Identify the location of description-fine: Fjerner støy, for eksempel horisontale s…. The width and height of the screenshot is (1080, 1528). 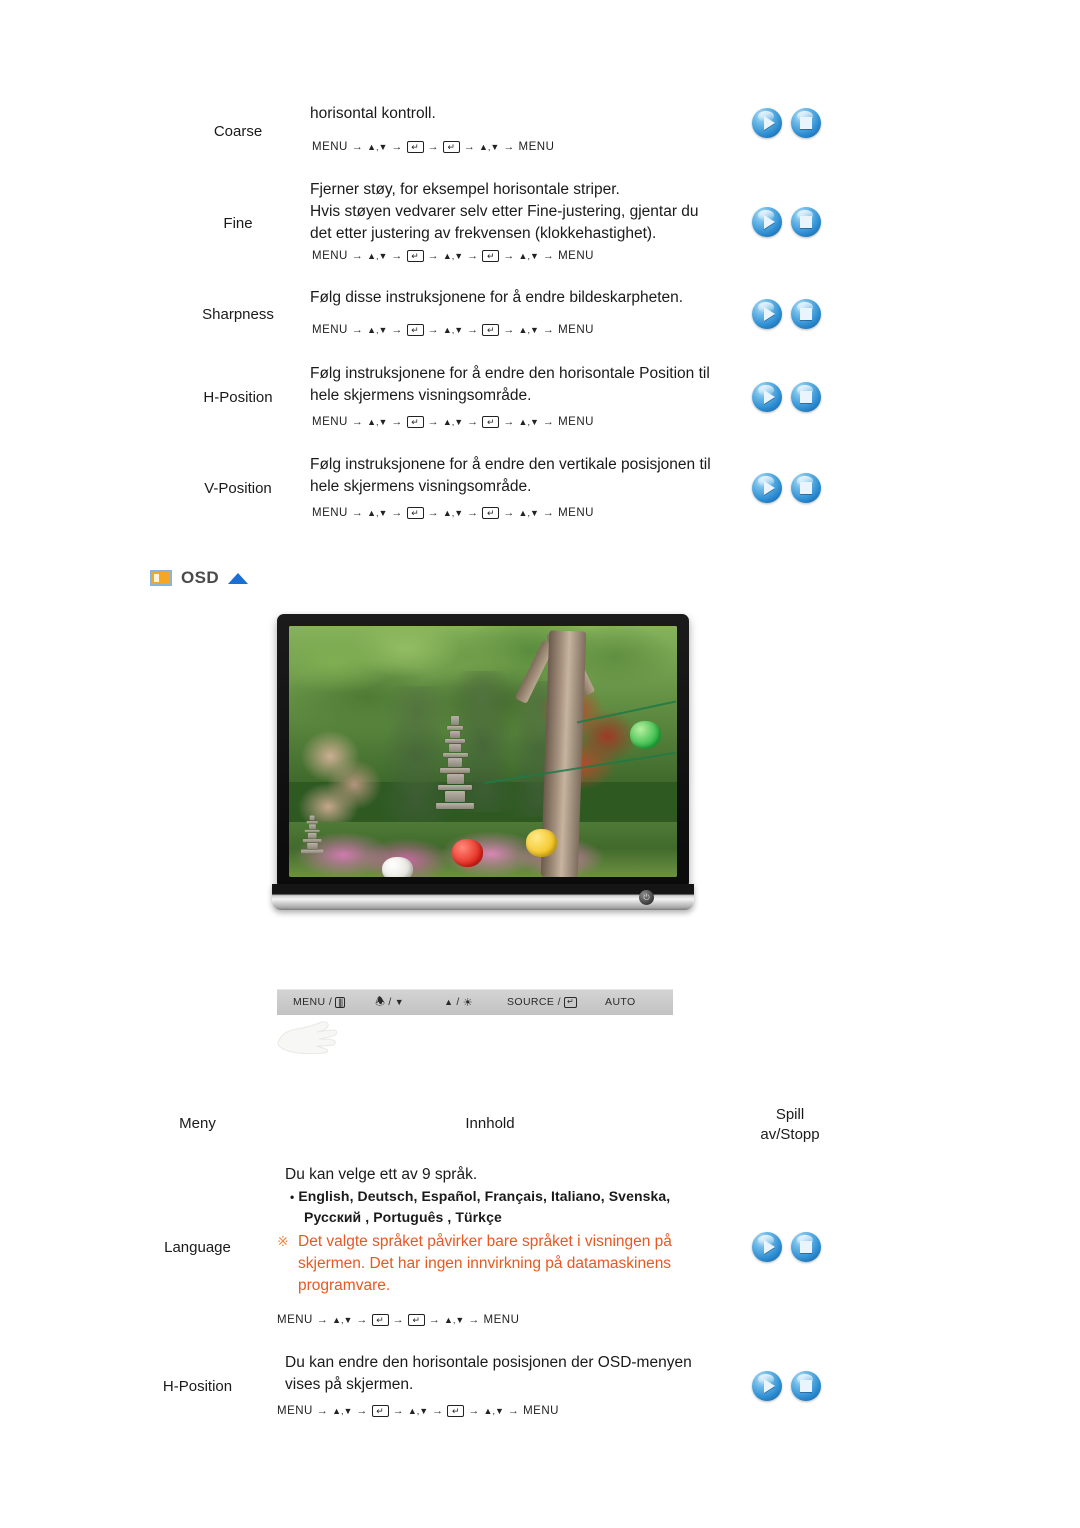
(525, 212).